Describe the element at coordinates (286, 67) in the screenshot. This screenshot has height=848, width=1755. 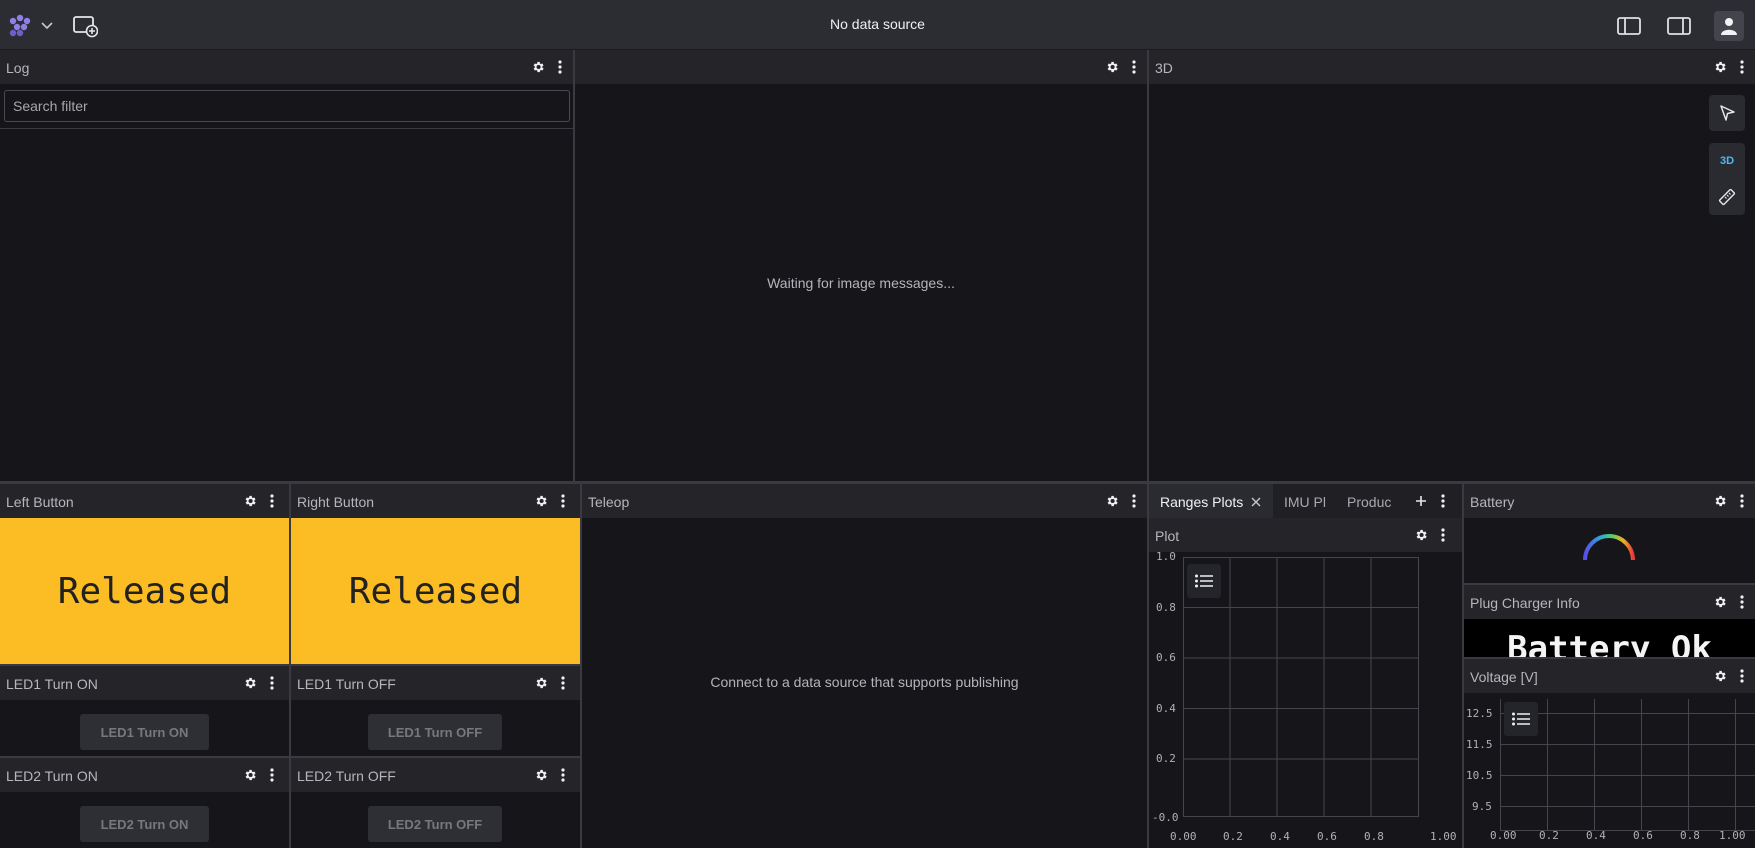
I see `log-panel-header: Log` at that location.